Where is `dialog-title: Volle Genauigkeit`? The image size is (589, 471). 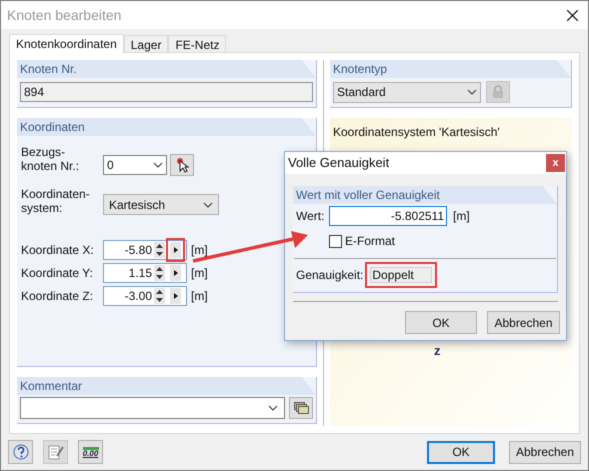
dialog-title: Volle Genauigkeit is located at coordinates (339, 163).